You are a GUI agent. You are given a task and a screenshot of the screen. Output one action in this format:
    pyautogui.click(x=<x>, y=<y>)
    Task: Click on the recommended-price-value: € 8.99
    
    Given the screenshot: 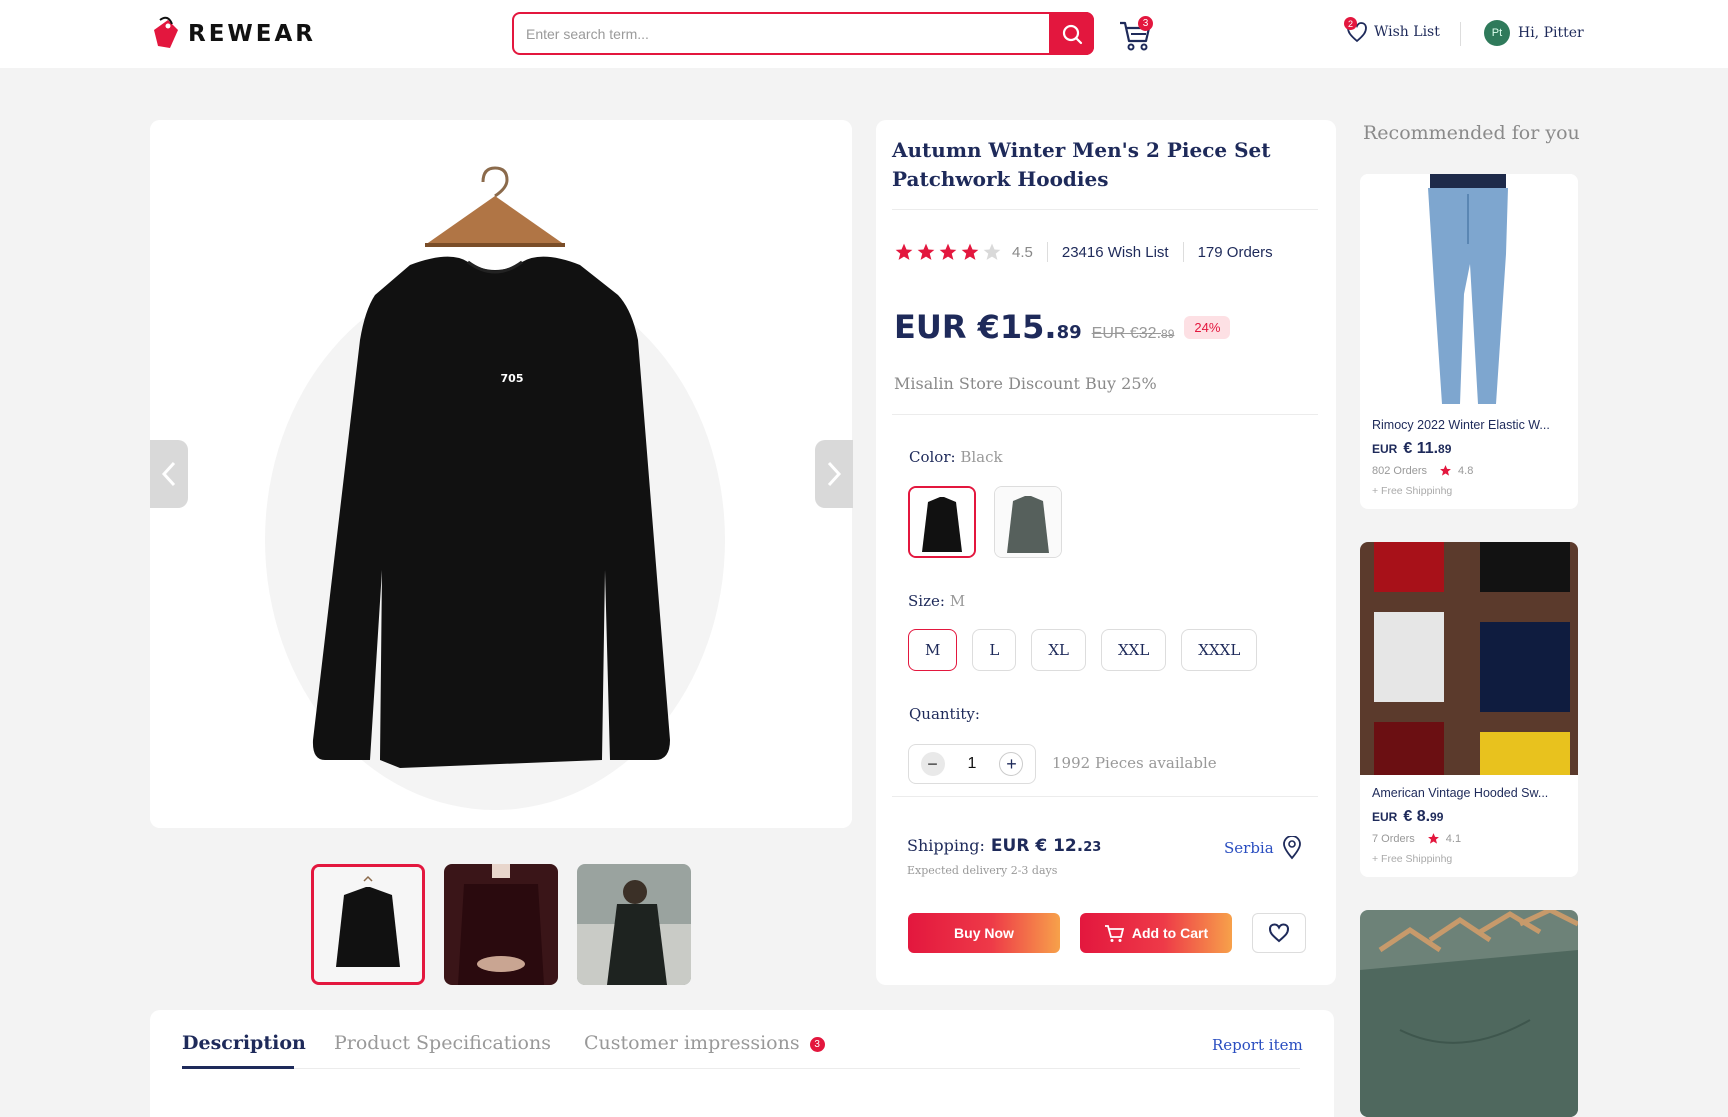 What is the action you would take?
    pyautogui.click(x=1423, y=817)
    